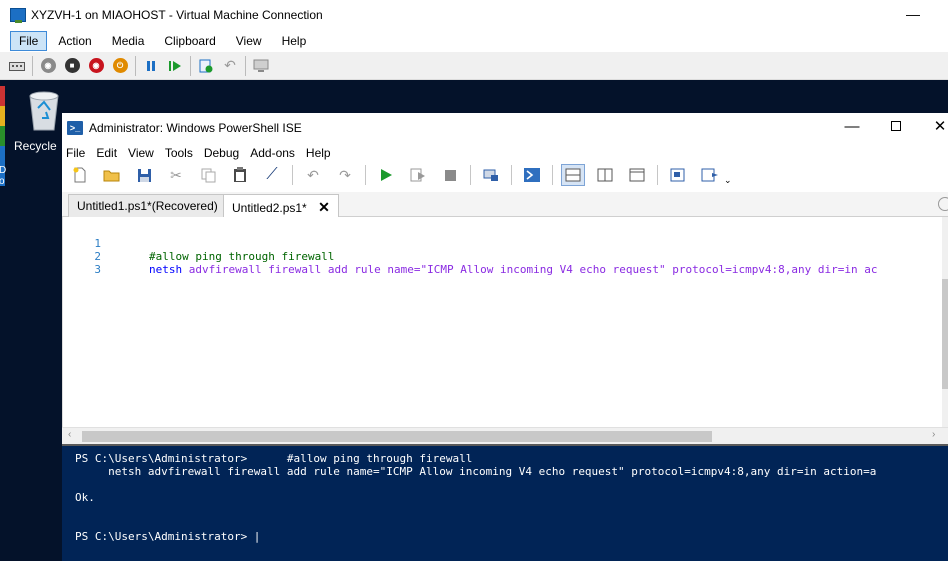 The height and width of the screenshot is (561, 948). What do you see at coordinates (80, 175) in the screenshot?
I see `new-script-icon` at bounding box center [80, 175].